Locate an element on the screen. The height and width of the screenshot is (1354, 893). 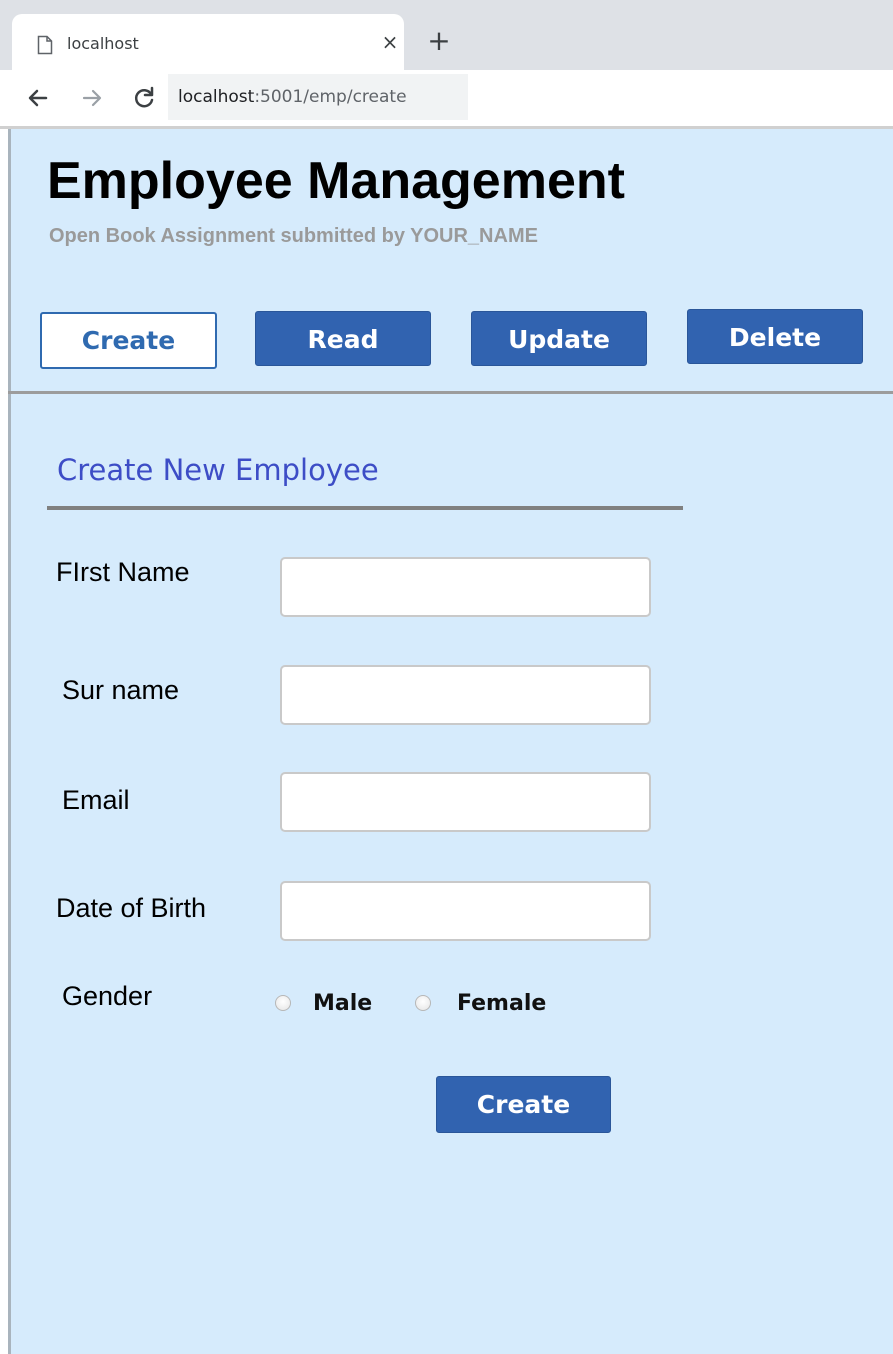
create-submit-button: Create is located at coordinates (523, 1104).